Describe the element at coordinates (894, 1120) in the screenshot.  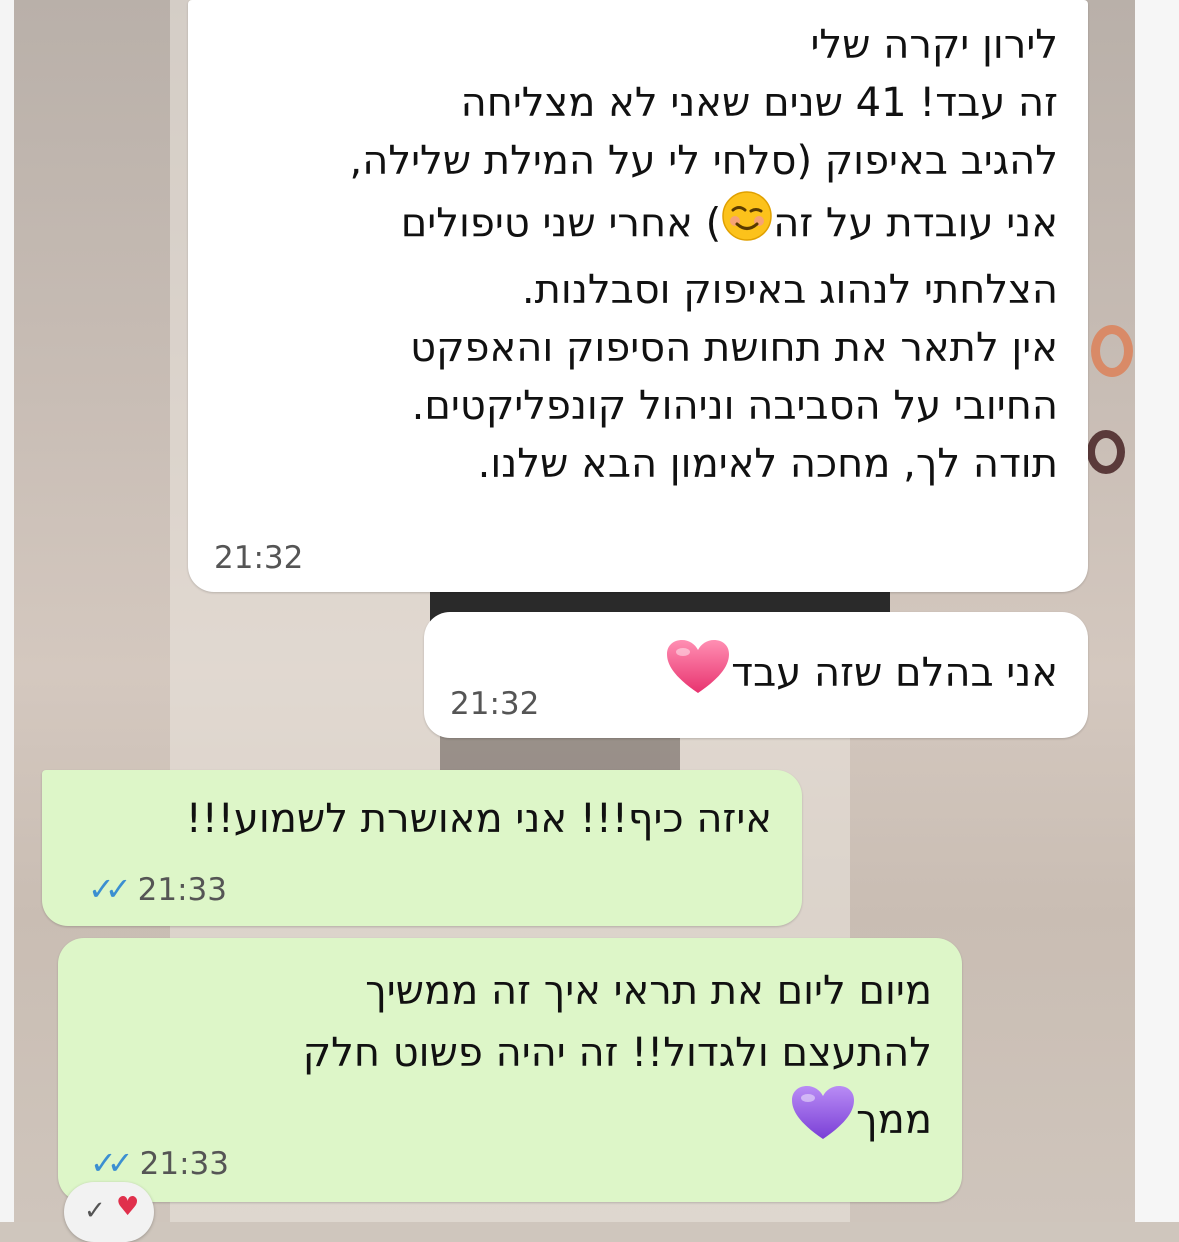
I see `message-line-part: ממך` at that location.